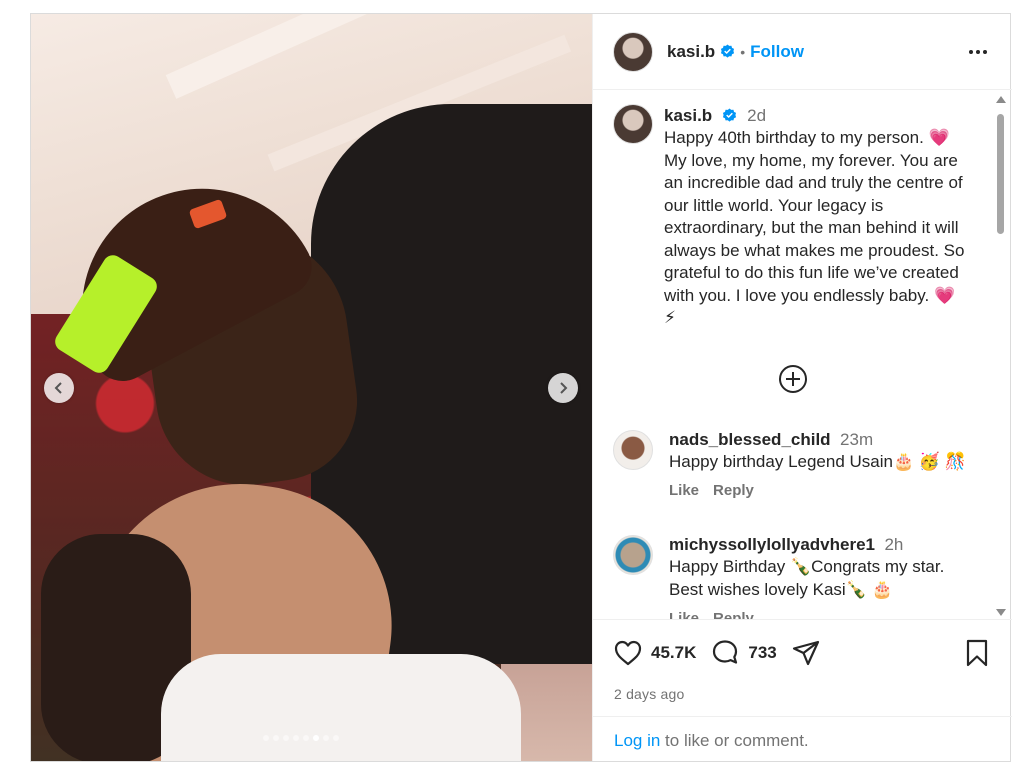 The width and height of the screenshot is (1033, 772). I want to click on login-prompt: Log in to like or comment., so click(802, 739).